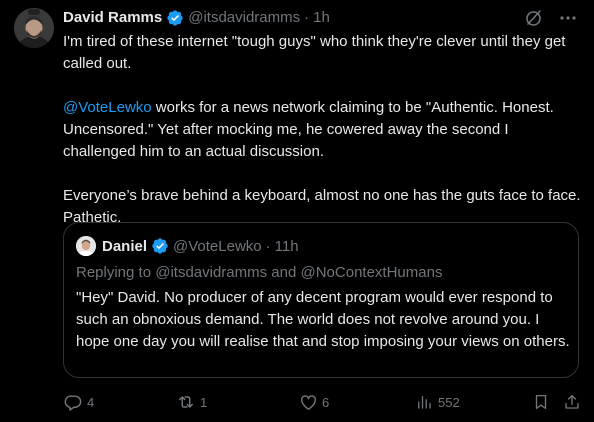 This screenshot has height=422, width=594. I want to click on like-count: 6, so click(326, 402).